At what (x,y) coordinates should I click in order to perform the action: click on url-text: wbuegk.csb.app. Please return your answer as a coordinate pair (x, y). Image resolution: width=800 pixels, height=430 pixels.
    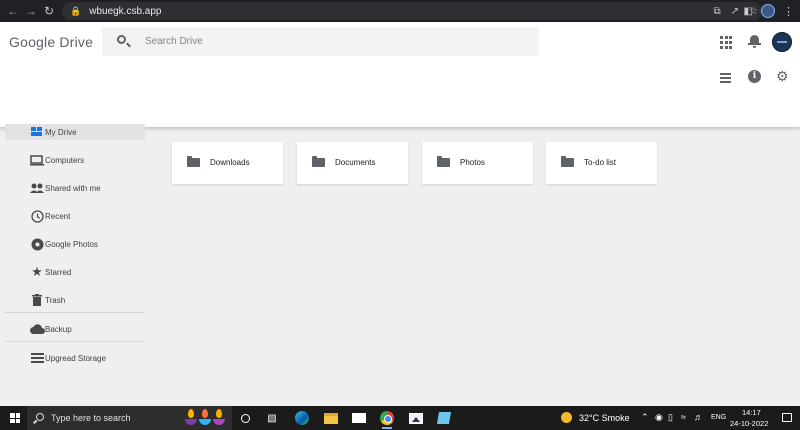
    Looking at the image, I should click on (125, 11).